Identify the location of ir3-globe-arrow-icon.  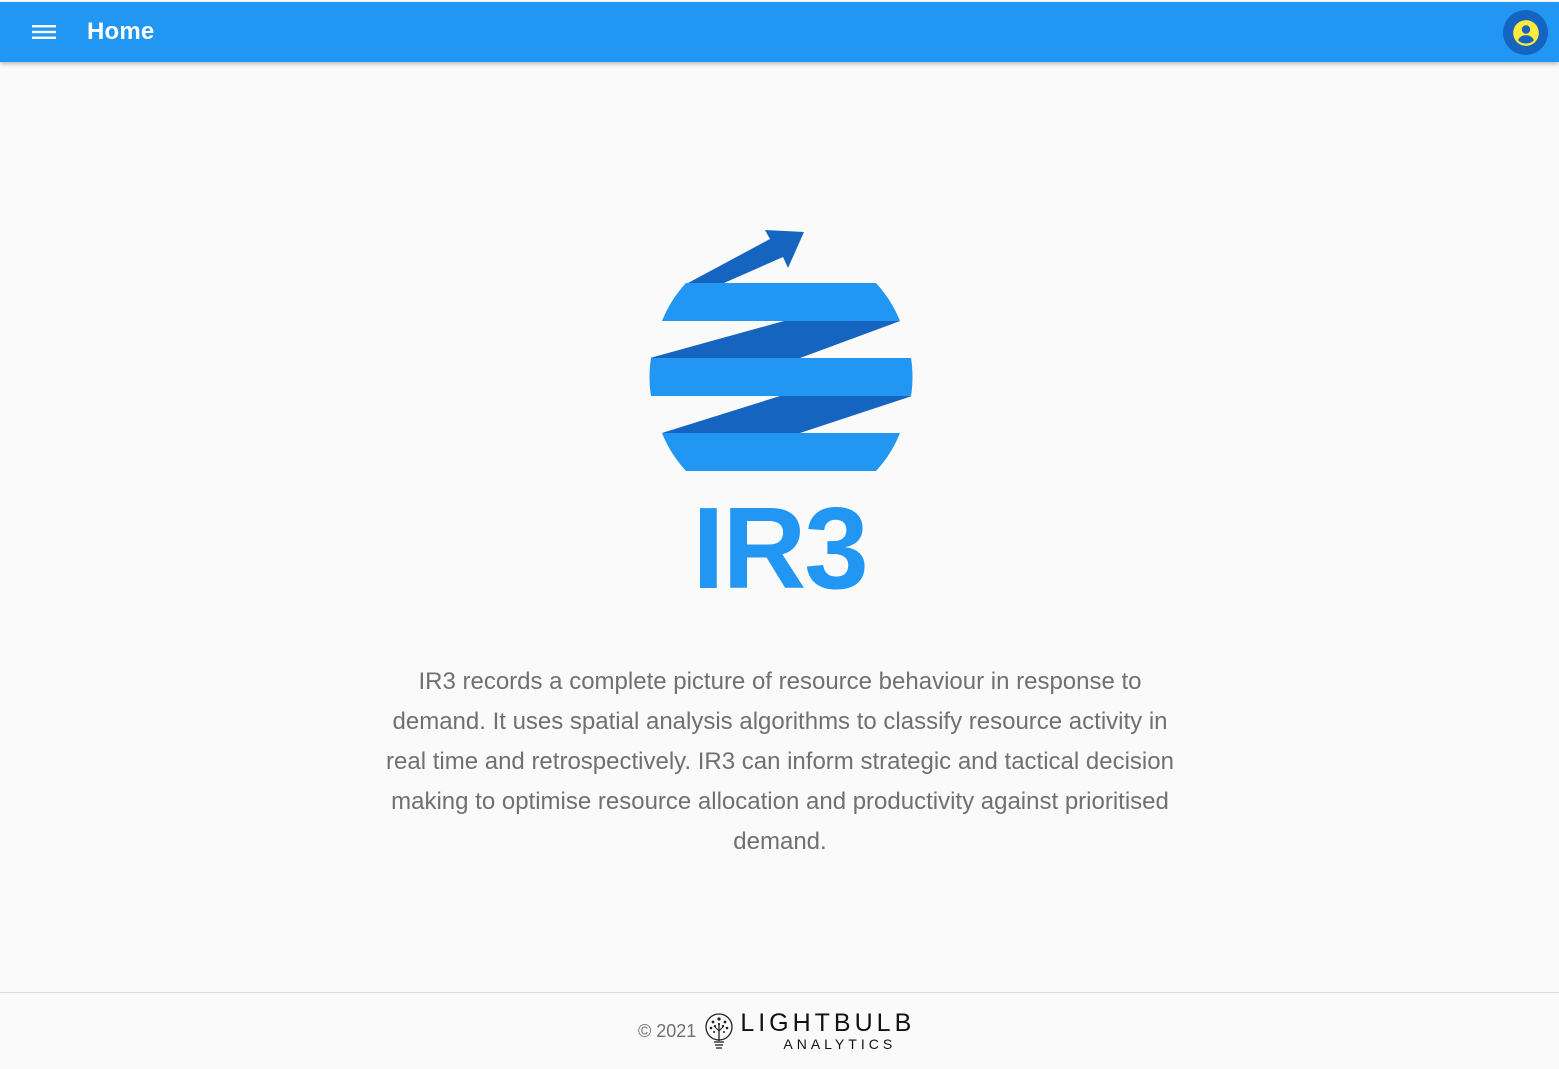
(781, 350).